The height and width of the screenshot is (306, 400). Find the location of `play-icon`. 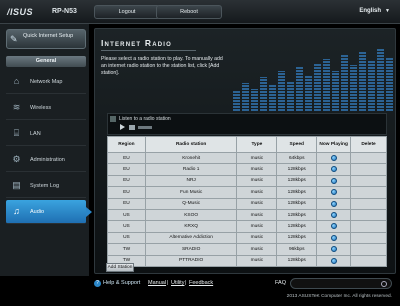

play-icon is located at coordinates (122, 127).